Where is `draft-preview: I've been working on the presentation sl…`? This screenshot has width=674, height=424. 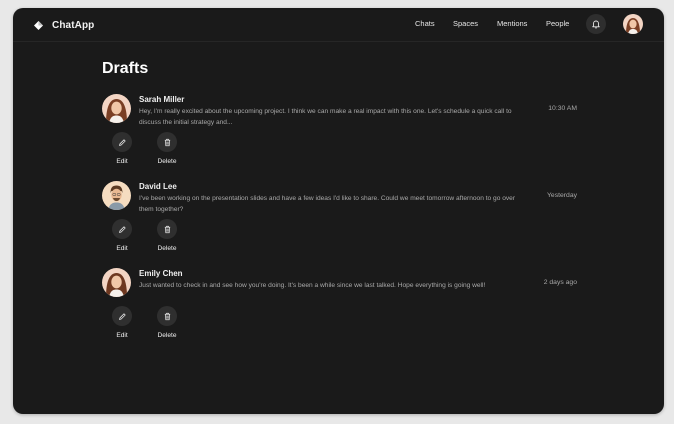
draft-preview: I've been working on the presentation sl… is located at coordinates (327, 204).